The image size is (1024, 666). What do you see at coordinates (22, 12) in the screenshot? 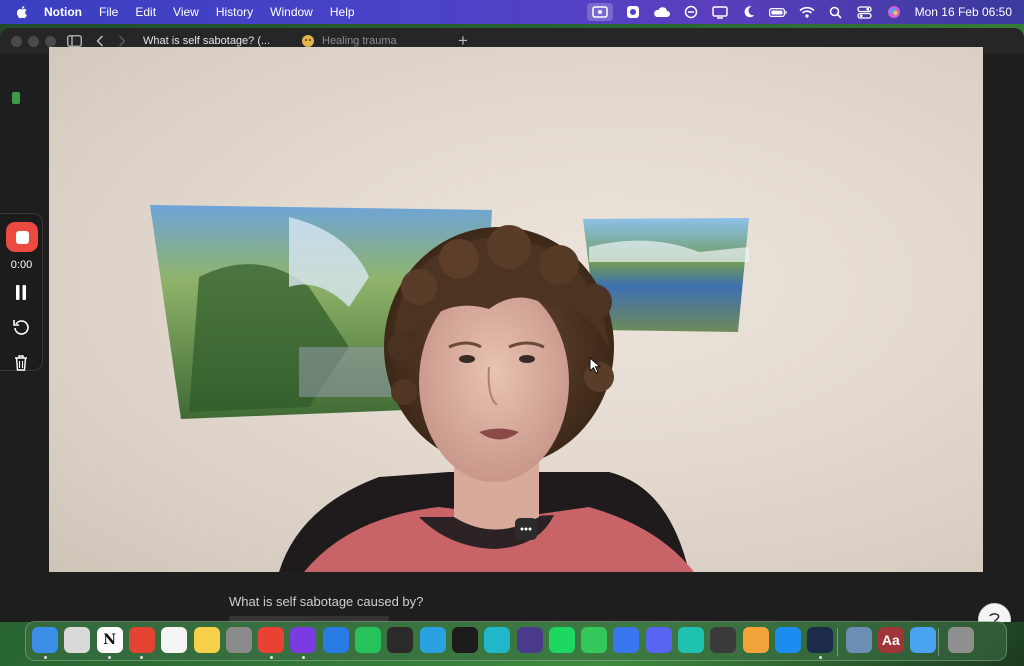
I see `apple-menu-icon` at bounding box center [22, 12].